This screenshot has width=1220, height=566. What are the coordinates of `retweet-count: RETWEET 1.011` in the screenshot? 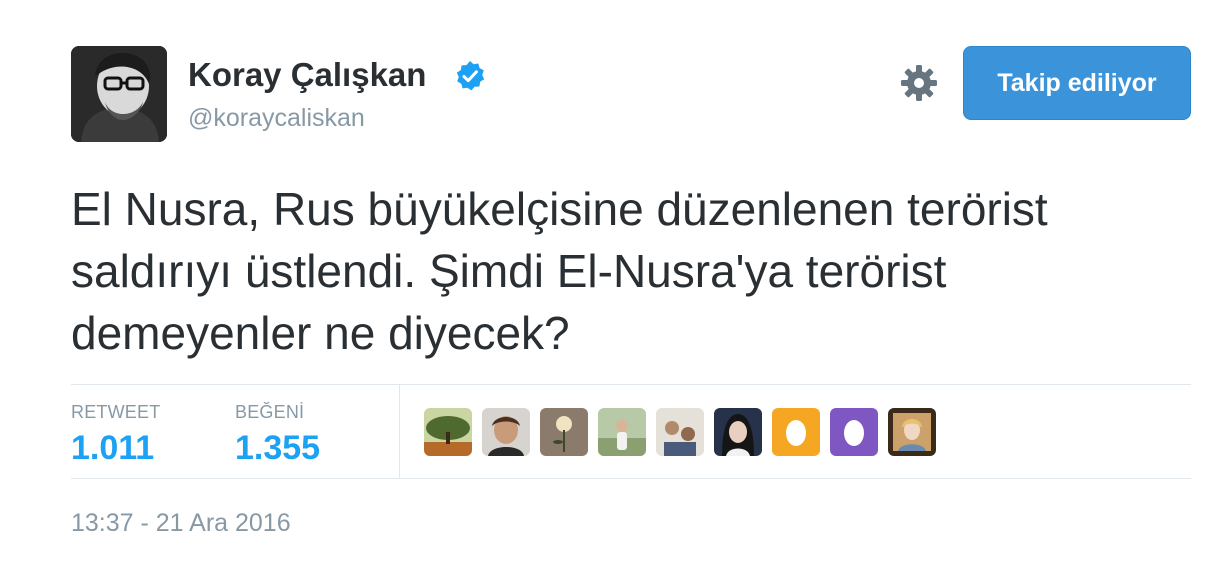 It's located at (115, 435).